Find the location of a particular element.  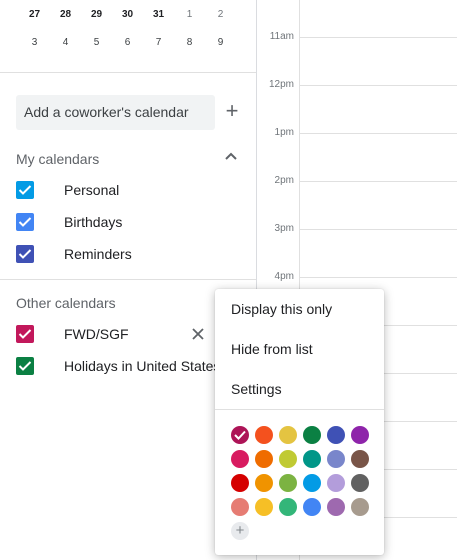

other-calendars-title: Other calendars is located at coordinates (66, 303).